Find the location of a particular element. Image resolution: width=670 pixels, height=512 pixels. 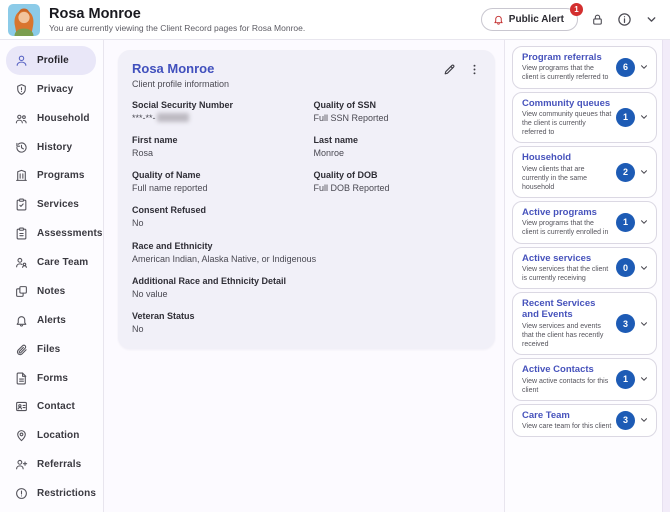

sidebar-item-contact: Contact is located at coordinates (51, 407).